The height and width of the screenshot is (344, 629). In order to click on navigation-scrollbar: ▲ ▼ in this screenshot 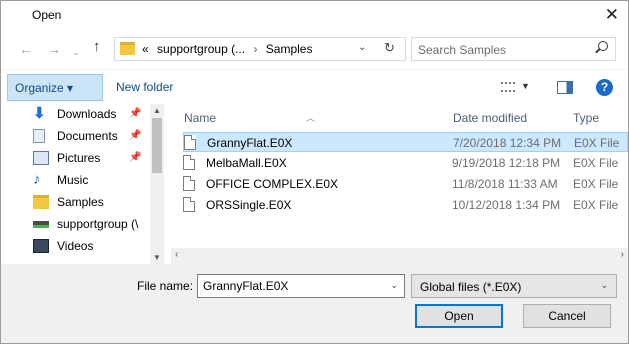, I will do `click(157, 184)`.